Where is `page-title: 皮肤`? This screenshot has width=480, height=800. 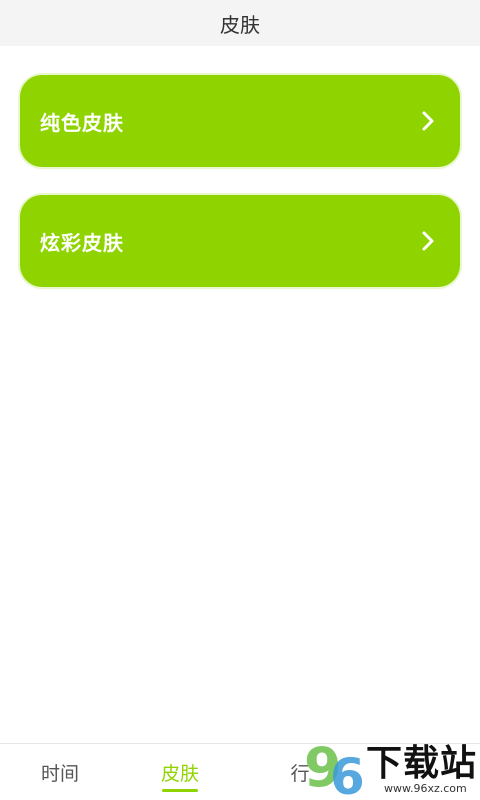 page-title: 皮肤 is located at coordinates (240, 24).